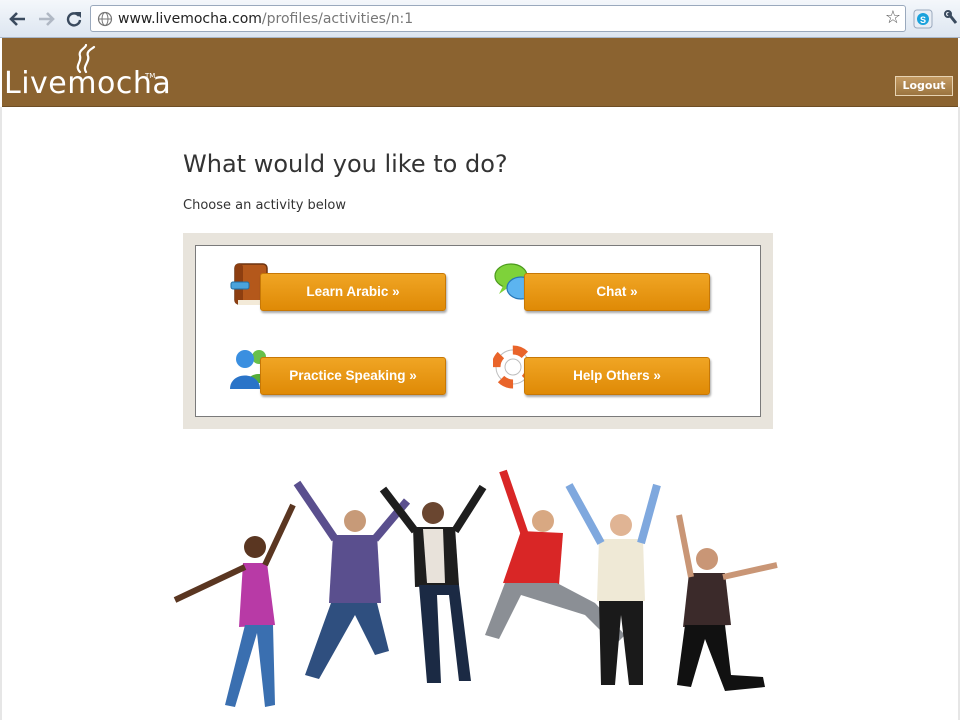 The height and width of the screenshot is (720, 960). What do you see at coordinates (150, 76) in the screenshot?
I see `logo-trademark: TM` at bounding box center [150, 76].